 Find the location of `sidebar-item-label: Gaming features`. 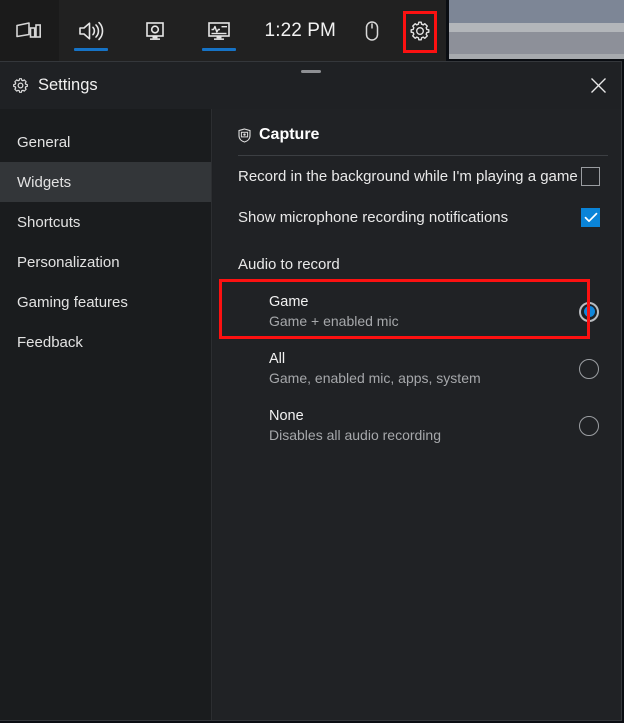

sidebar-item-label: Gaming features is located at coordinates (72, 302).